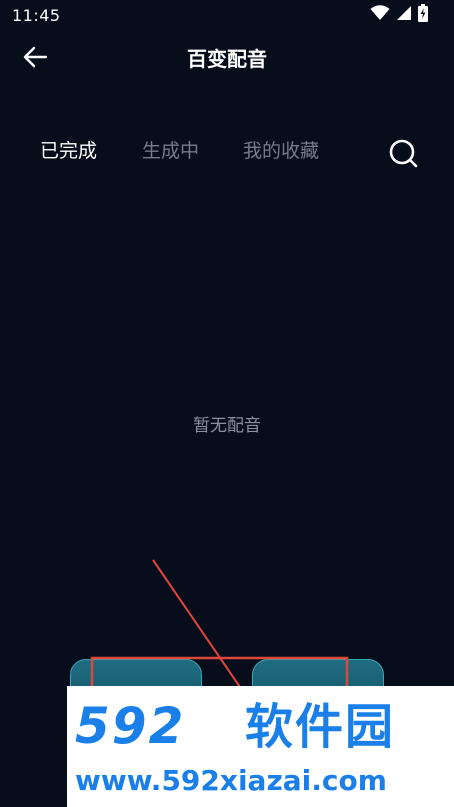 Image resolution: width=454 pixels, height=807 pixels. Describe the element at coordinates (423, 15) in the screenshot. I see `battery-charging-icon` at that location.